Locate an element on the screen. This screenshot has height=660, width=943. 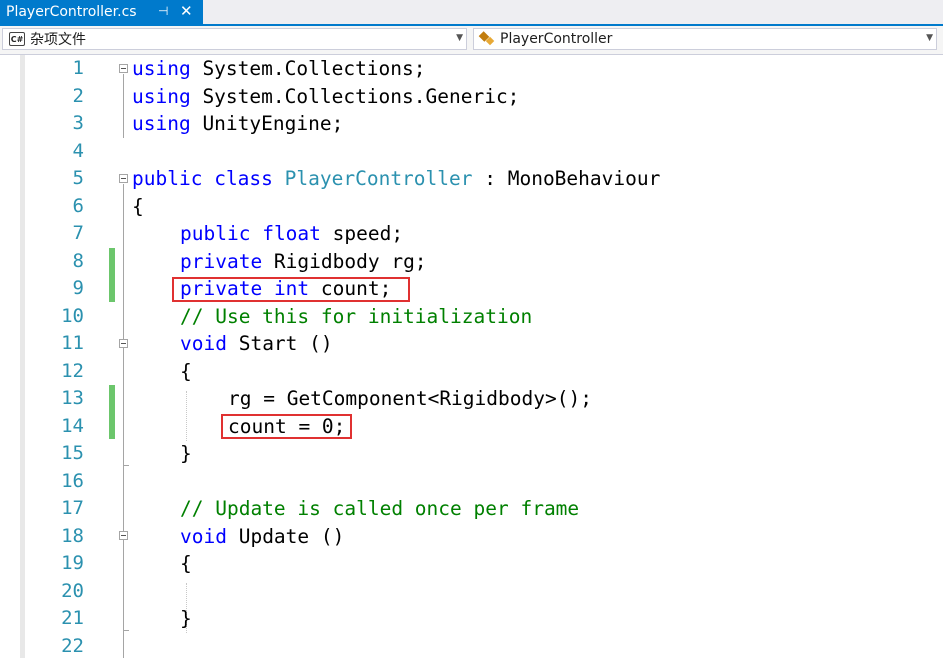
line-number: 1 is located at coordinates (51, 69).